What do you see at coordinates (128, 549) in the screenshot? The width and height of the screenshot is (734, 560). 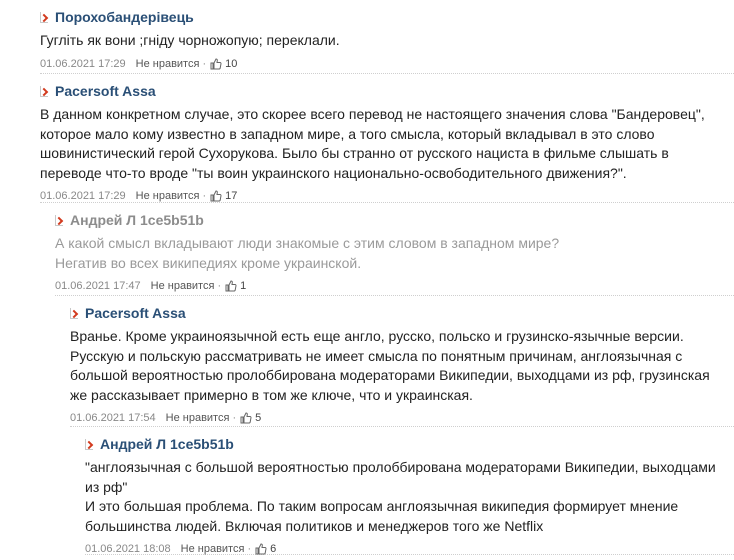 I see `comment-date: 01.06.2021 18:08` at bounding box center [128, 549].